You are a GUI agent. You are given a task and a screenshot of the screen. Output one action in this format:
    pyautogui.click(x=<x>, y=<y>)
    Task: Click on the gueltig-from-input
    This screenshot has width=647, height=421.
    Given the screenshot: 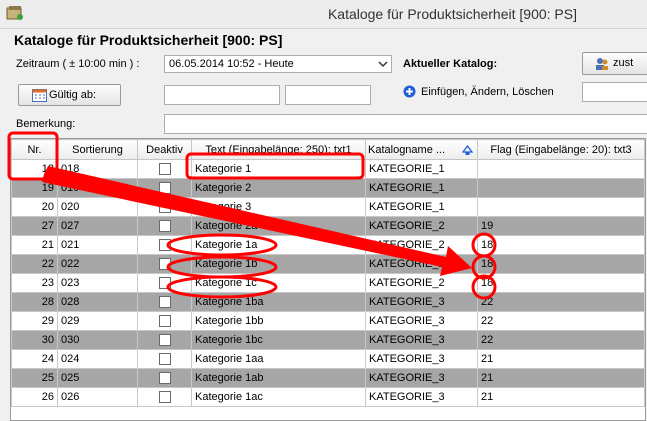 What is the action you would take?
    pyautogui.click(x=222, y=95)
    